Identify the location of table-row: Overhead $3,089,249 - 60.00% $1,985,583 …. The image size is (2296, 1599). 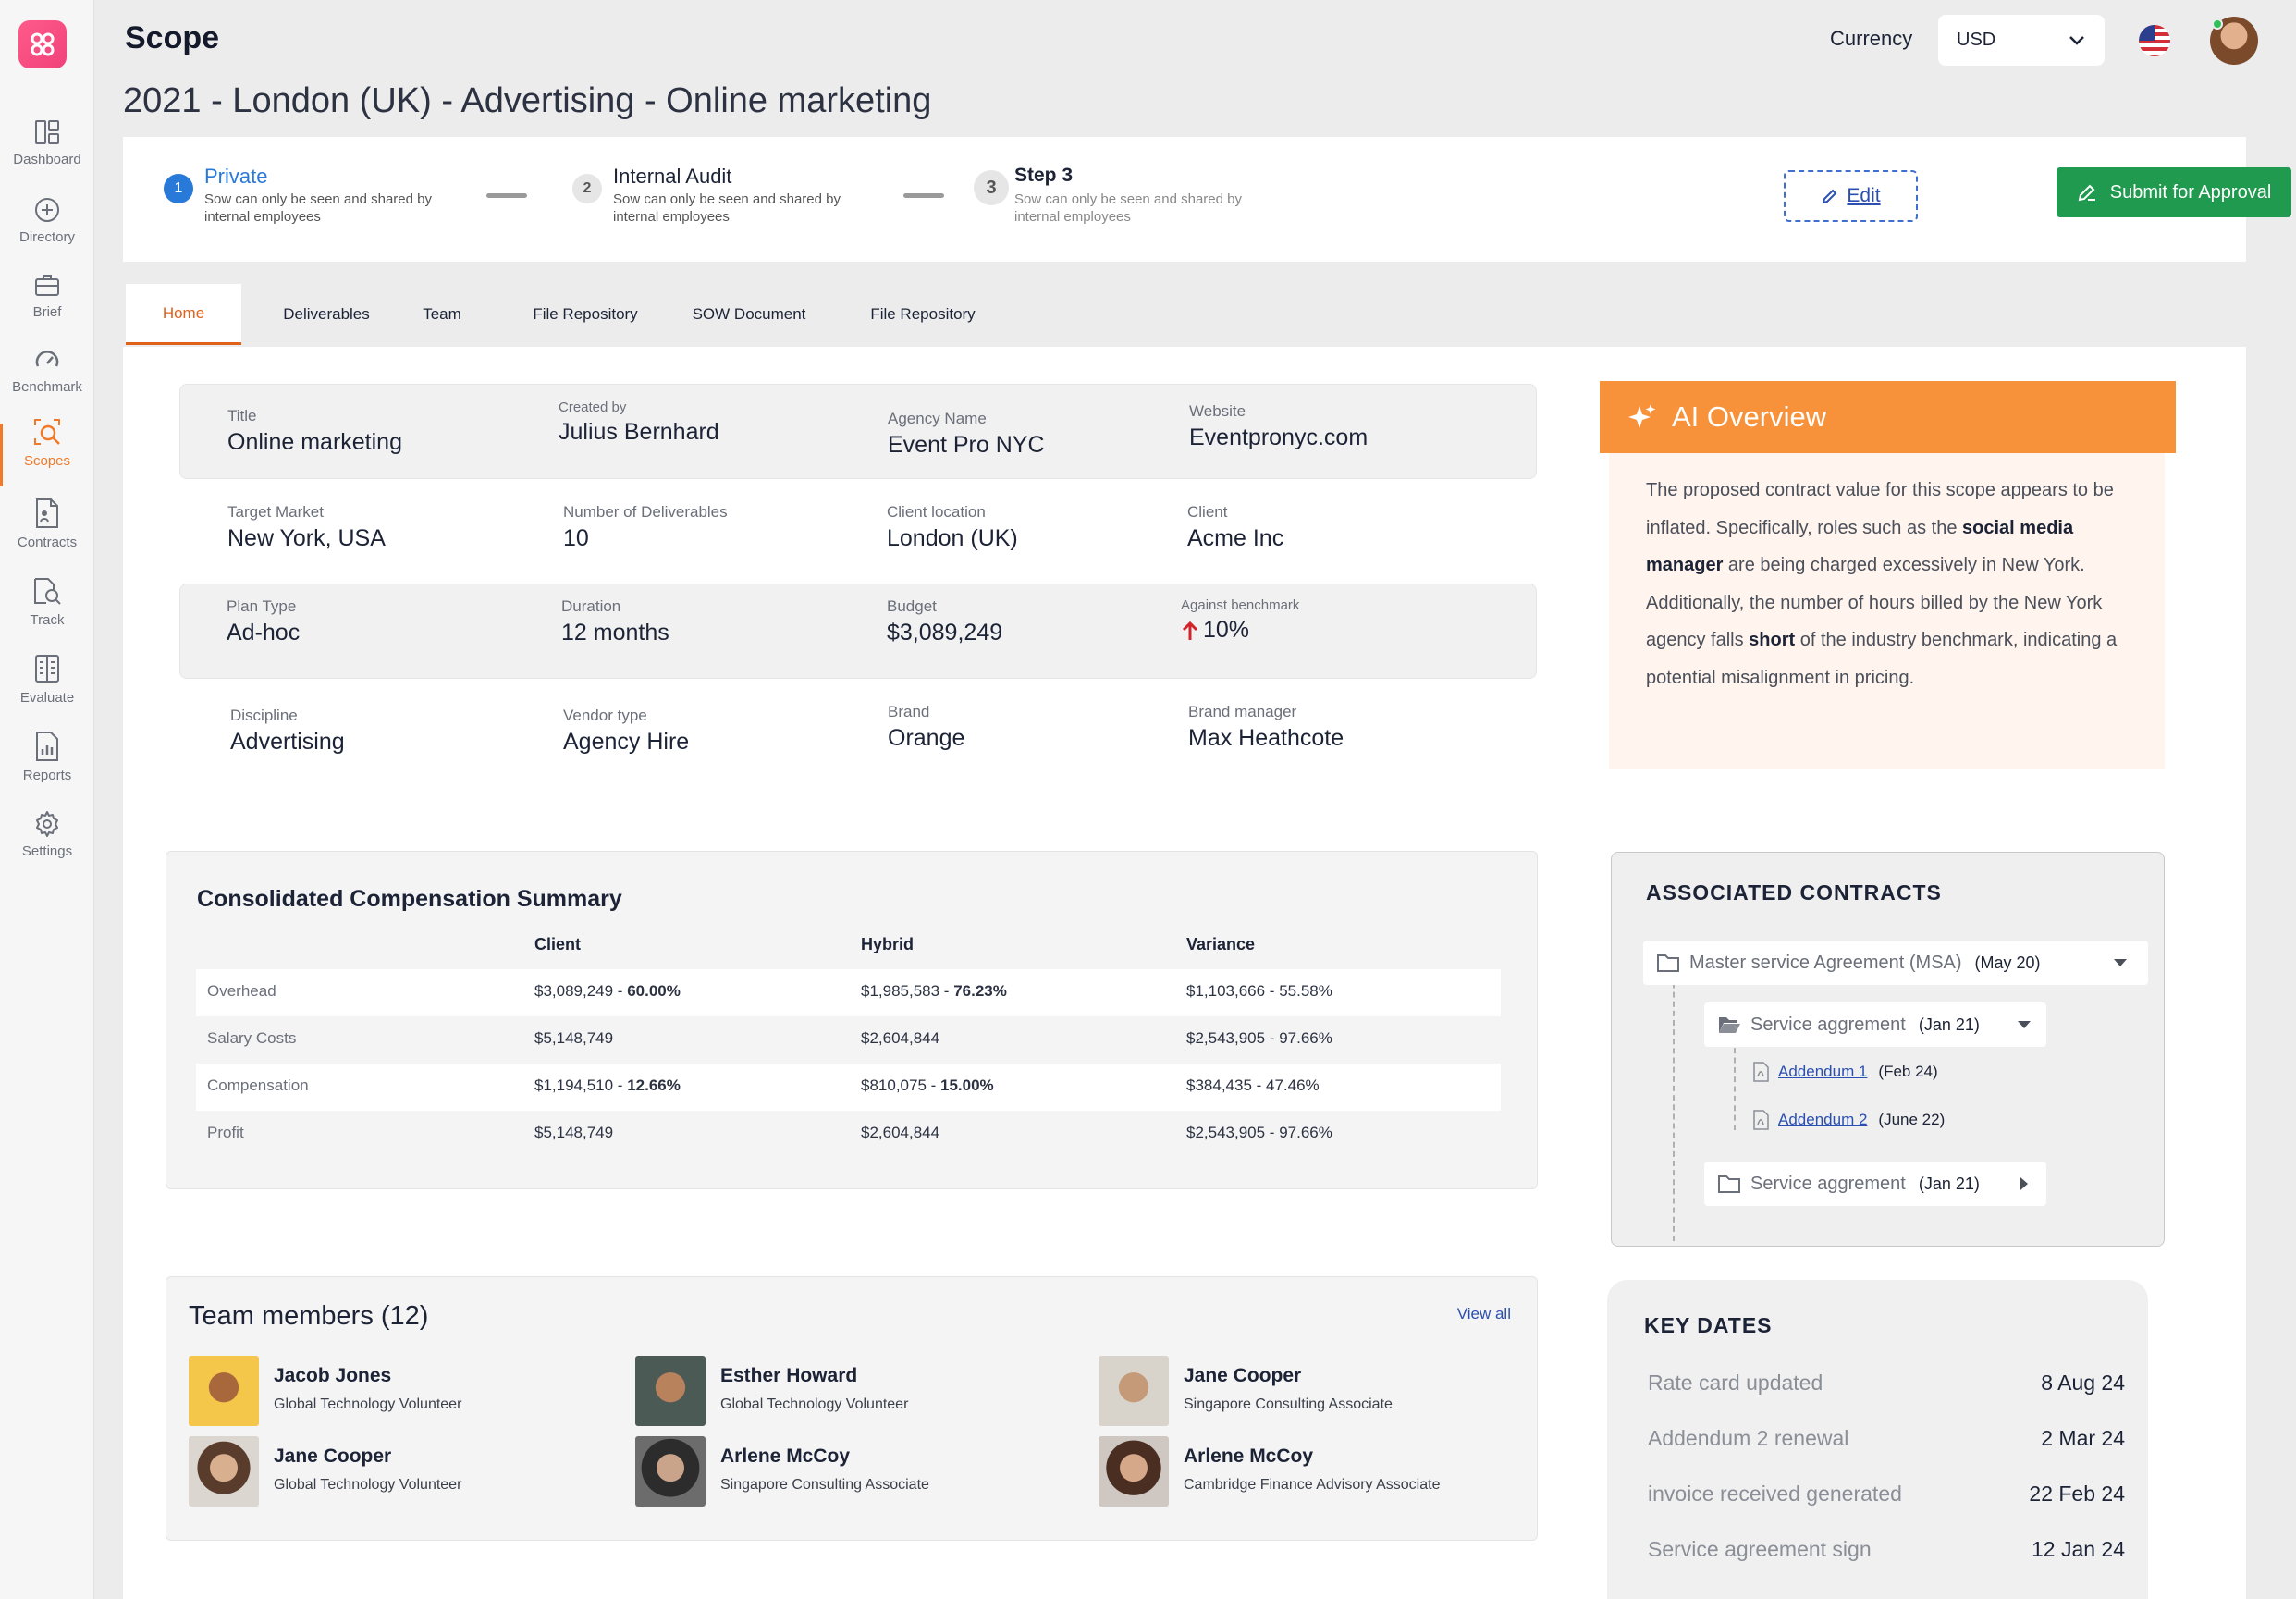
(848, 992).